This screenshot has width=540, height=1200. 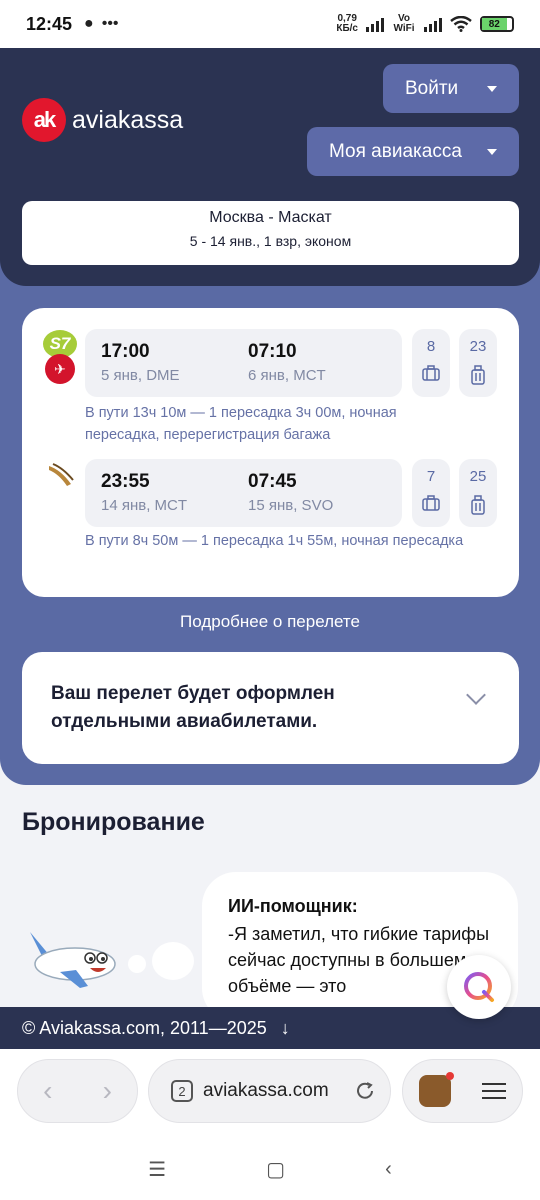 I want to click on browser-menu-group, so click(x=462, y=1091).